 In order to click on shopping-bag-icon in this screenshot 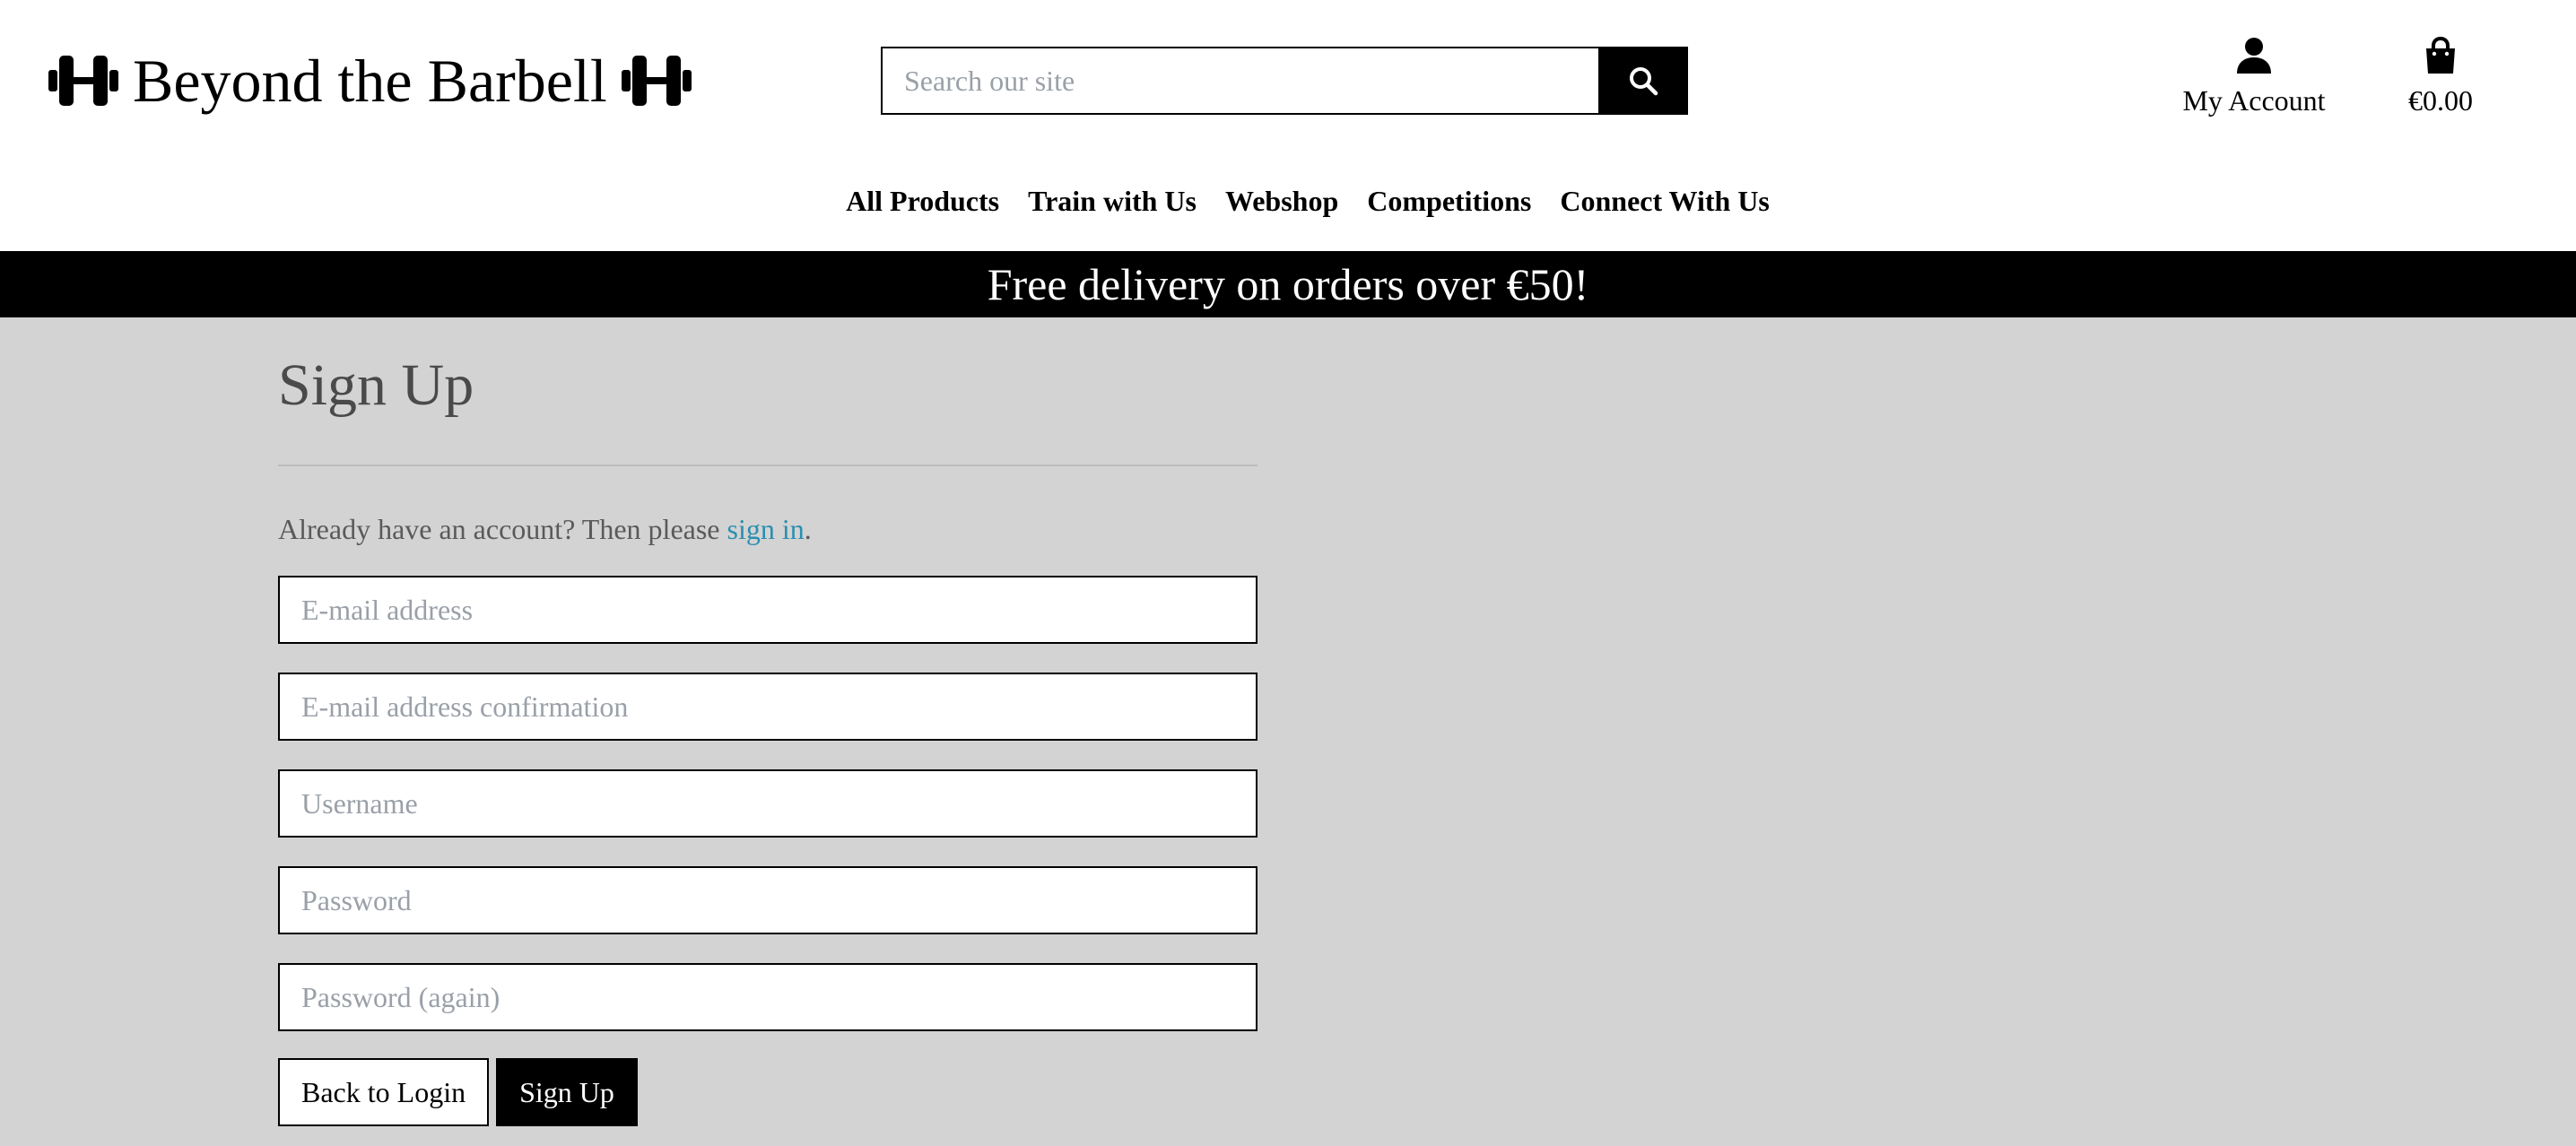, I will do `click(2440, 55)`.